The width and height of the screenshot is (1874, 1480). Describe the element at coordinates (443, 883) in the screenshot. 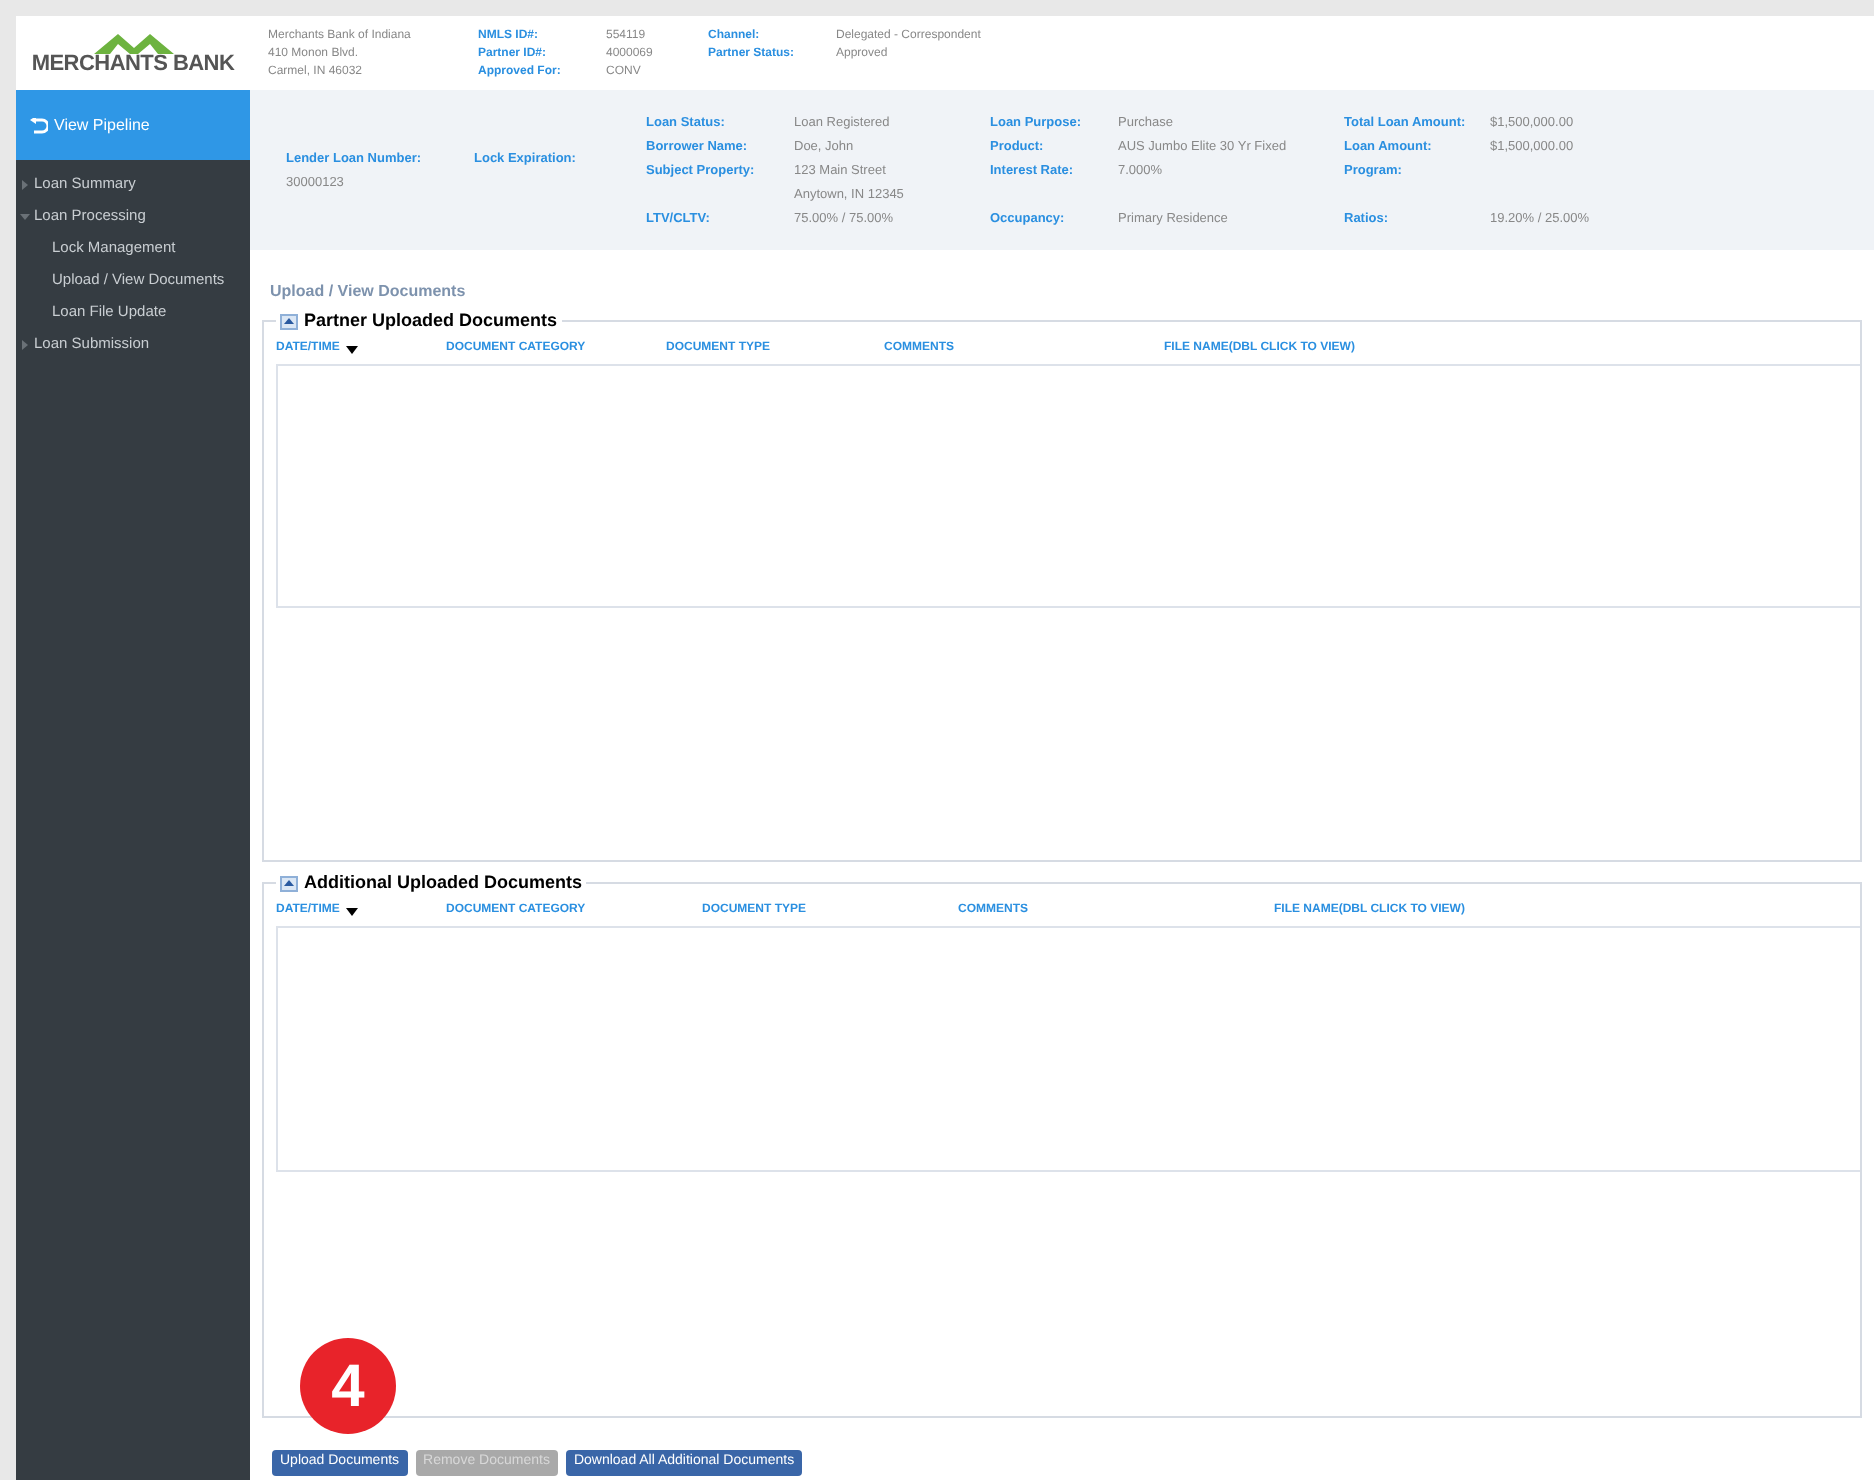

I see `section-title: Additional Uploaded Documents` at that location.